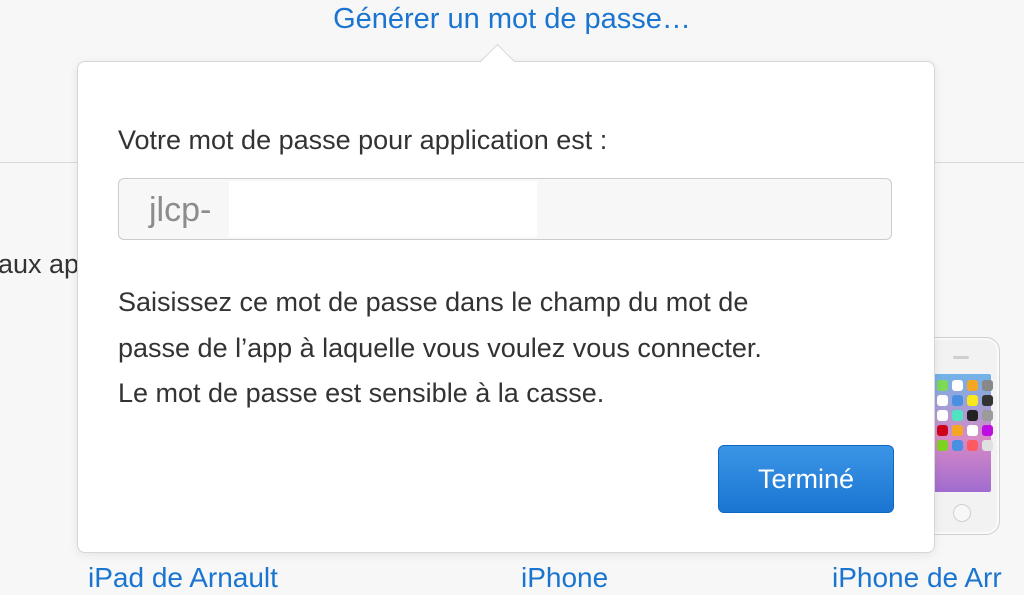 This screenshot has width=1024, height=595. Describe the element at coordinates (40, 264) in the screenshot. I see `background-partial-text: aux ap` at that location.